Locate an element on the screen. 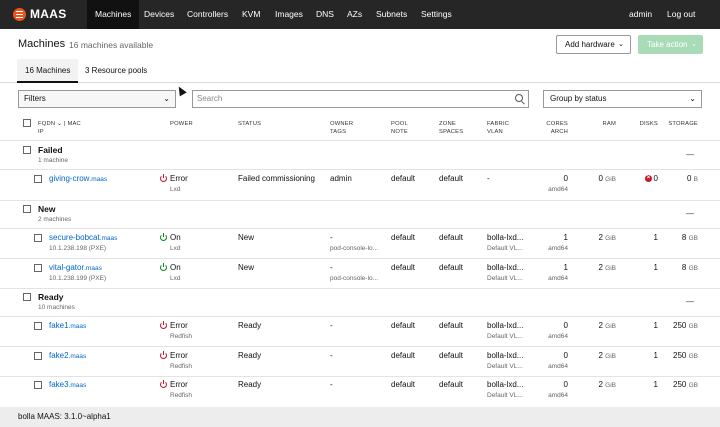 Image resolution: width=720 pixels, height=427 pixels. machine-ram: 0 GiB is located at coordinates (607, 178).